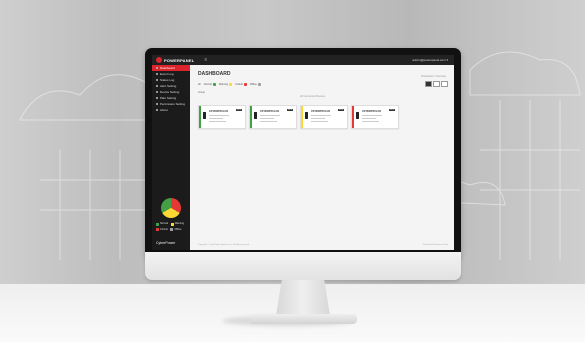  Describe the element at coordinates (168, 98) in the screenshot. I see `sidebar-item-label: Plan Setting` at that location.